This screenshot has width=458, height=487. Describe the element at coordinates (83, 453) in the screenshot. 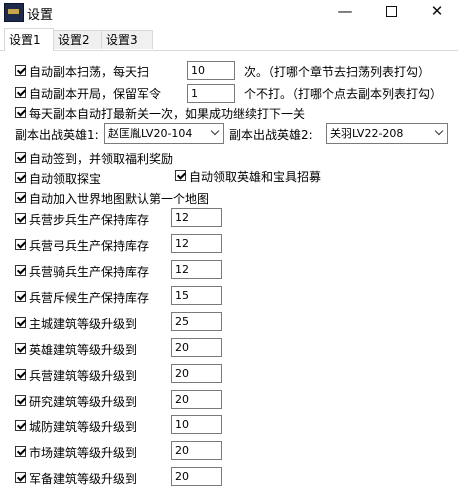

I see `building-row-label: 市场建筑等级升级到` at that location.